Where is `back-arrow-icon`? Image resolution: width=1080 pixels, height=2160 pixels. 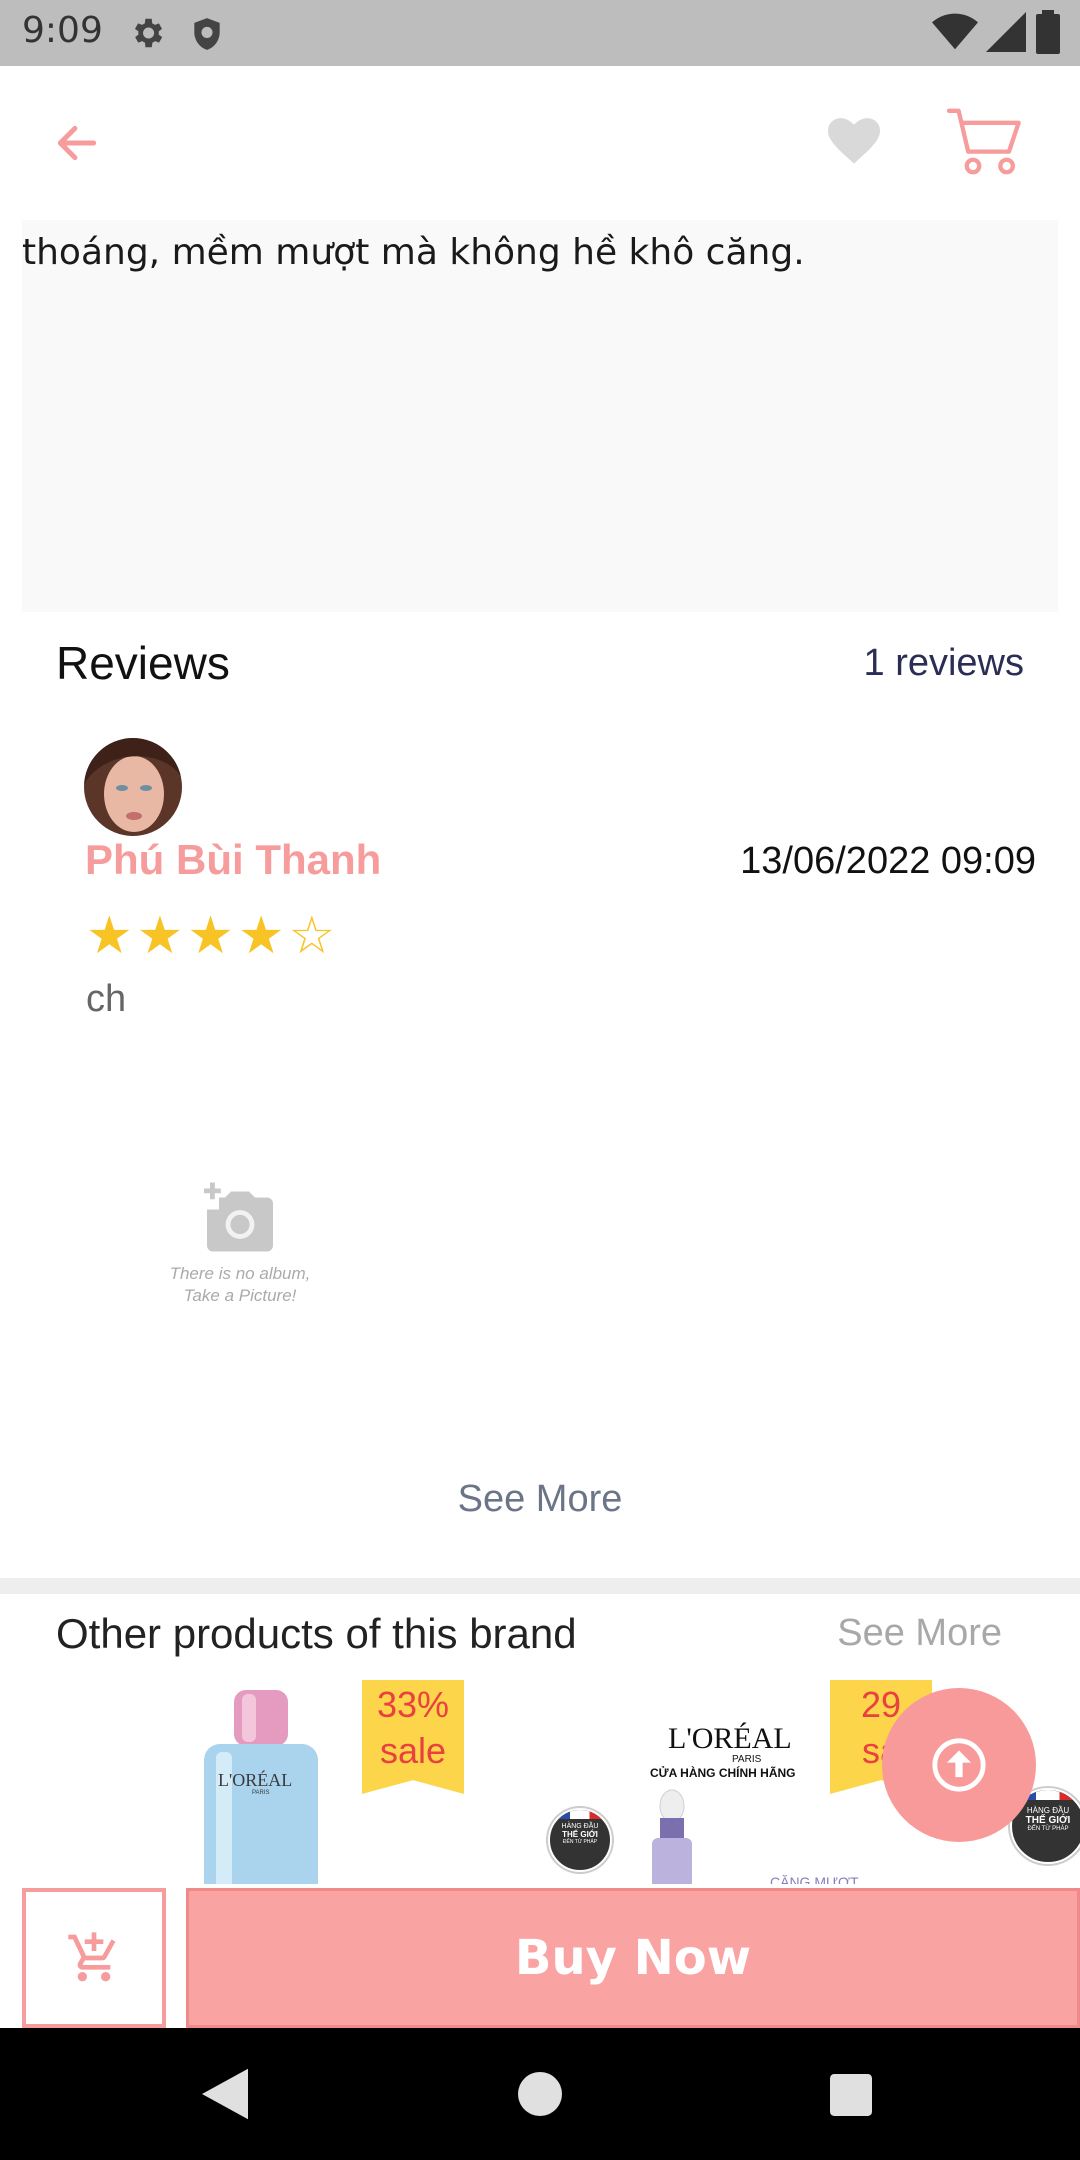 back-arrow-icon is located at coordinates (77, 143).